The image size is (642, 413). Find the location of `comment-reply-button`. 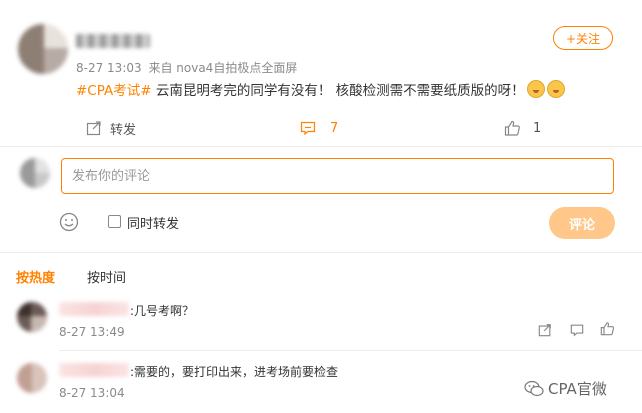

comment-reply-button is located at coordinates (577, 331).